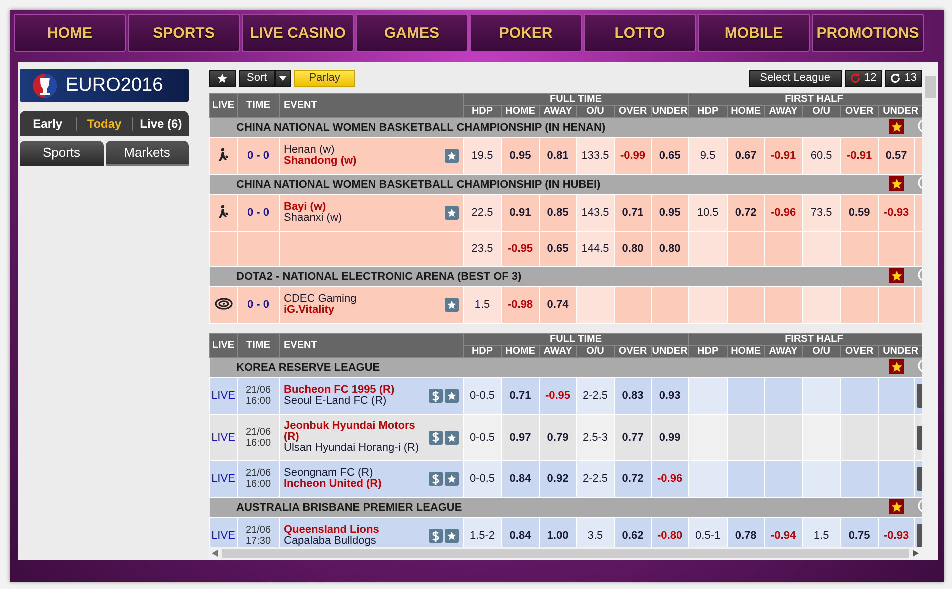 The height and width of the screenshot is (589, 952). Describe the element at coordinates (930, 311) in the screenshot. I see `vertical-scrollbar` at that location.